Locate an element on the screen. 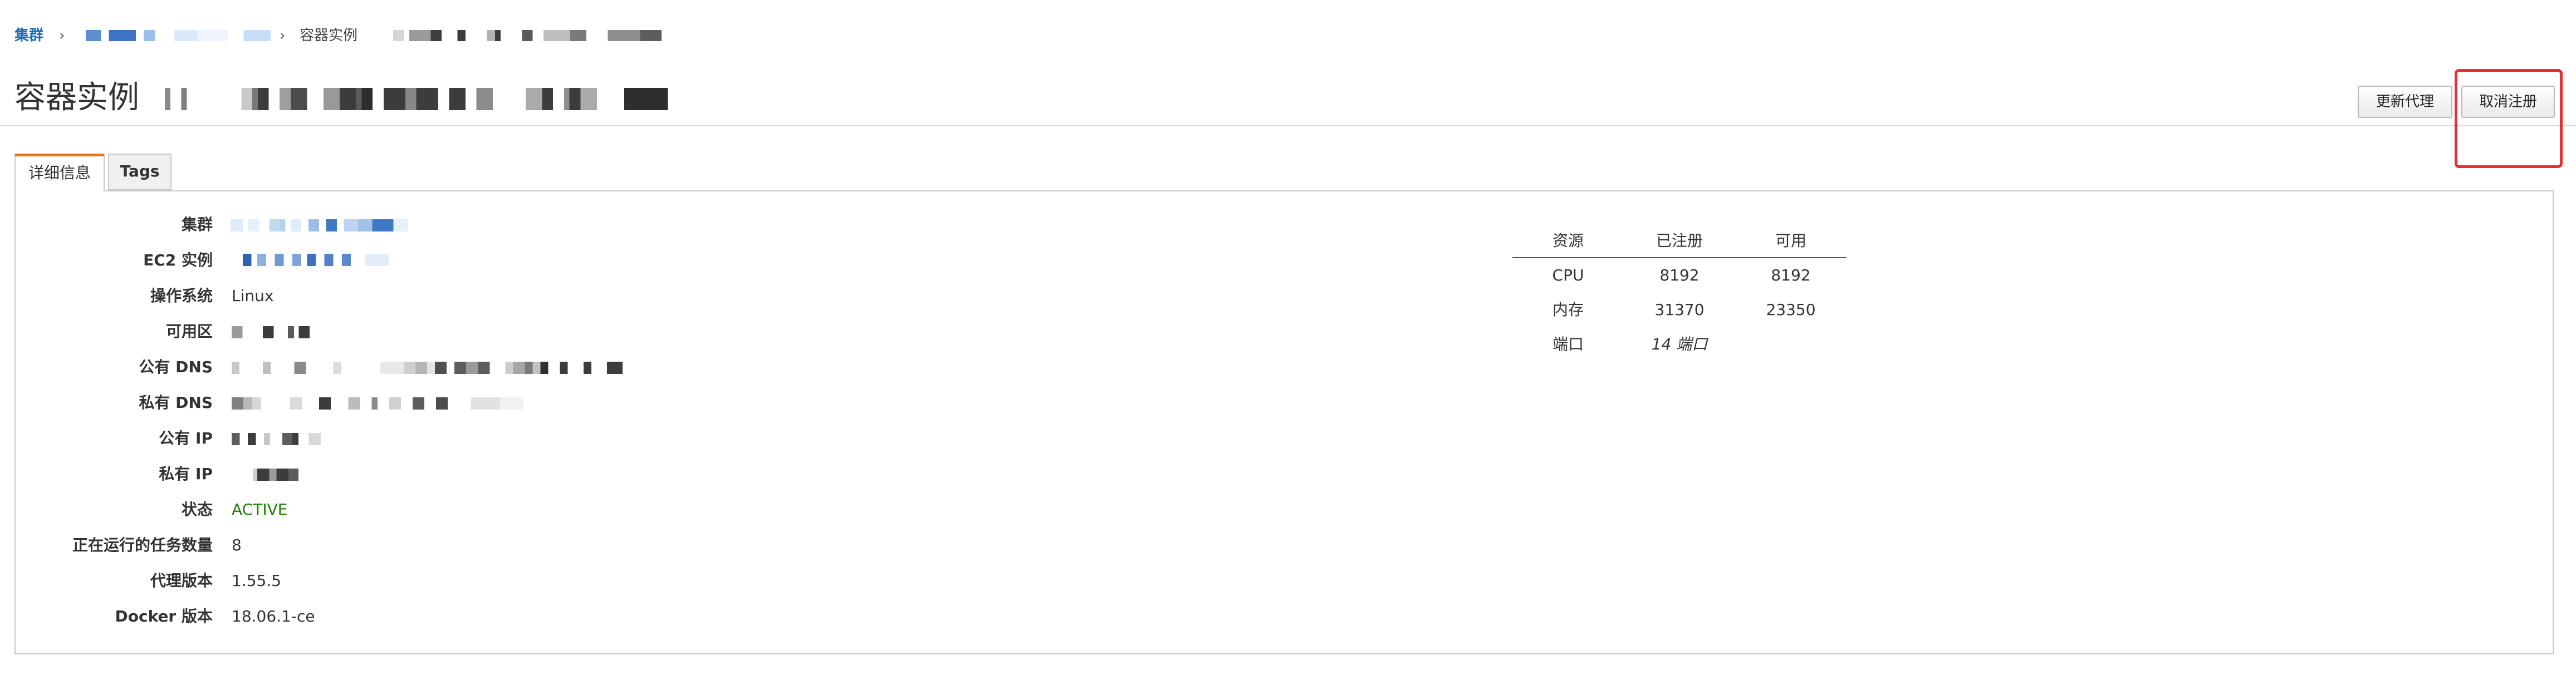 The height and width of the screenshot is (680, 2576). public-dns-value-redacted is located at coordinates (427, 368).